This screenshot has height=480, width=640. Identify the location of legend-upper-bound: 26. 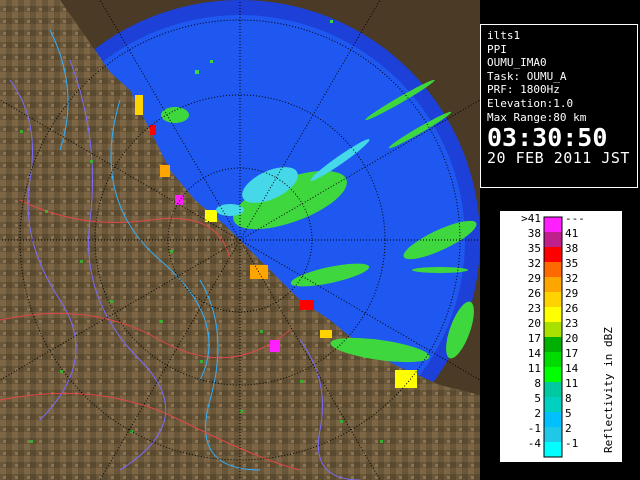
(571, 308).